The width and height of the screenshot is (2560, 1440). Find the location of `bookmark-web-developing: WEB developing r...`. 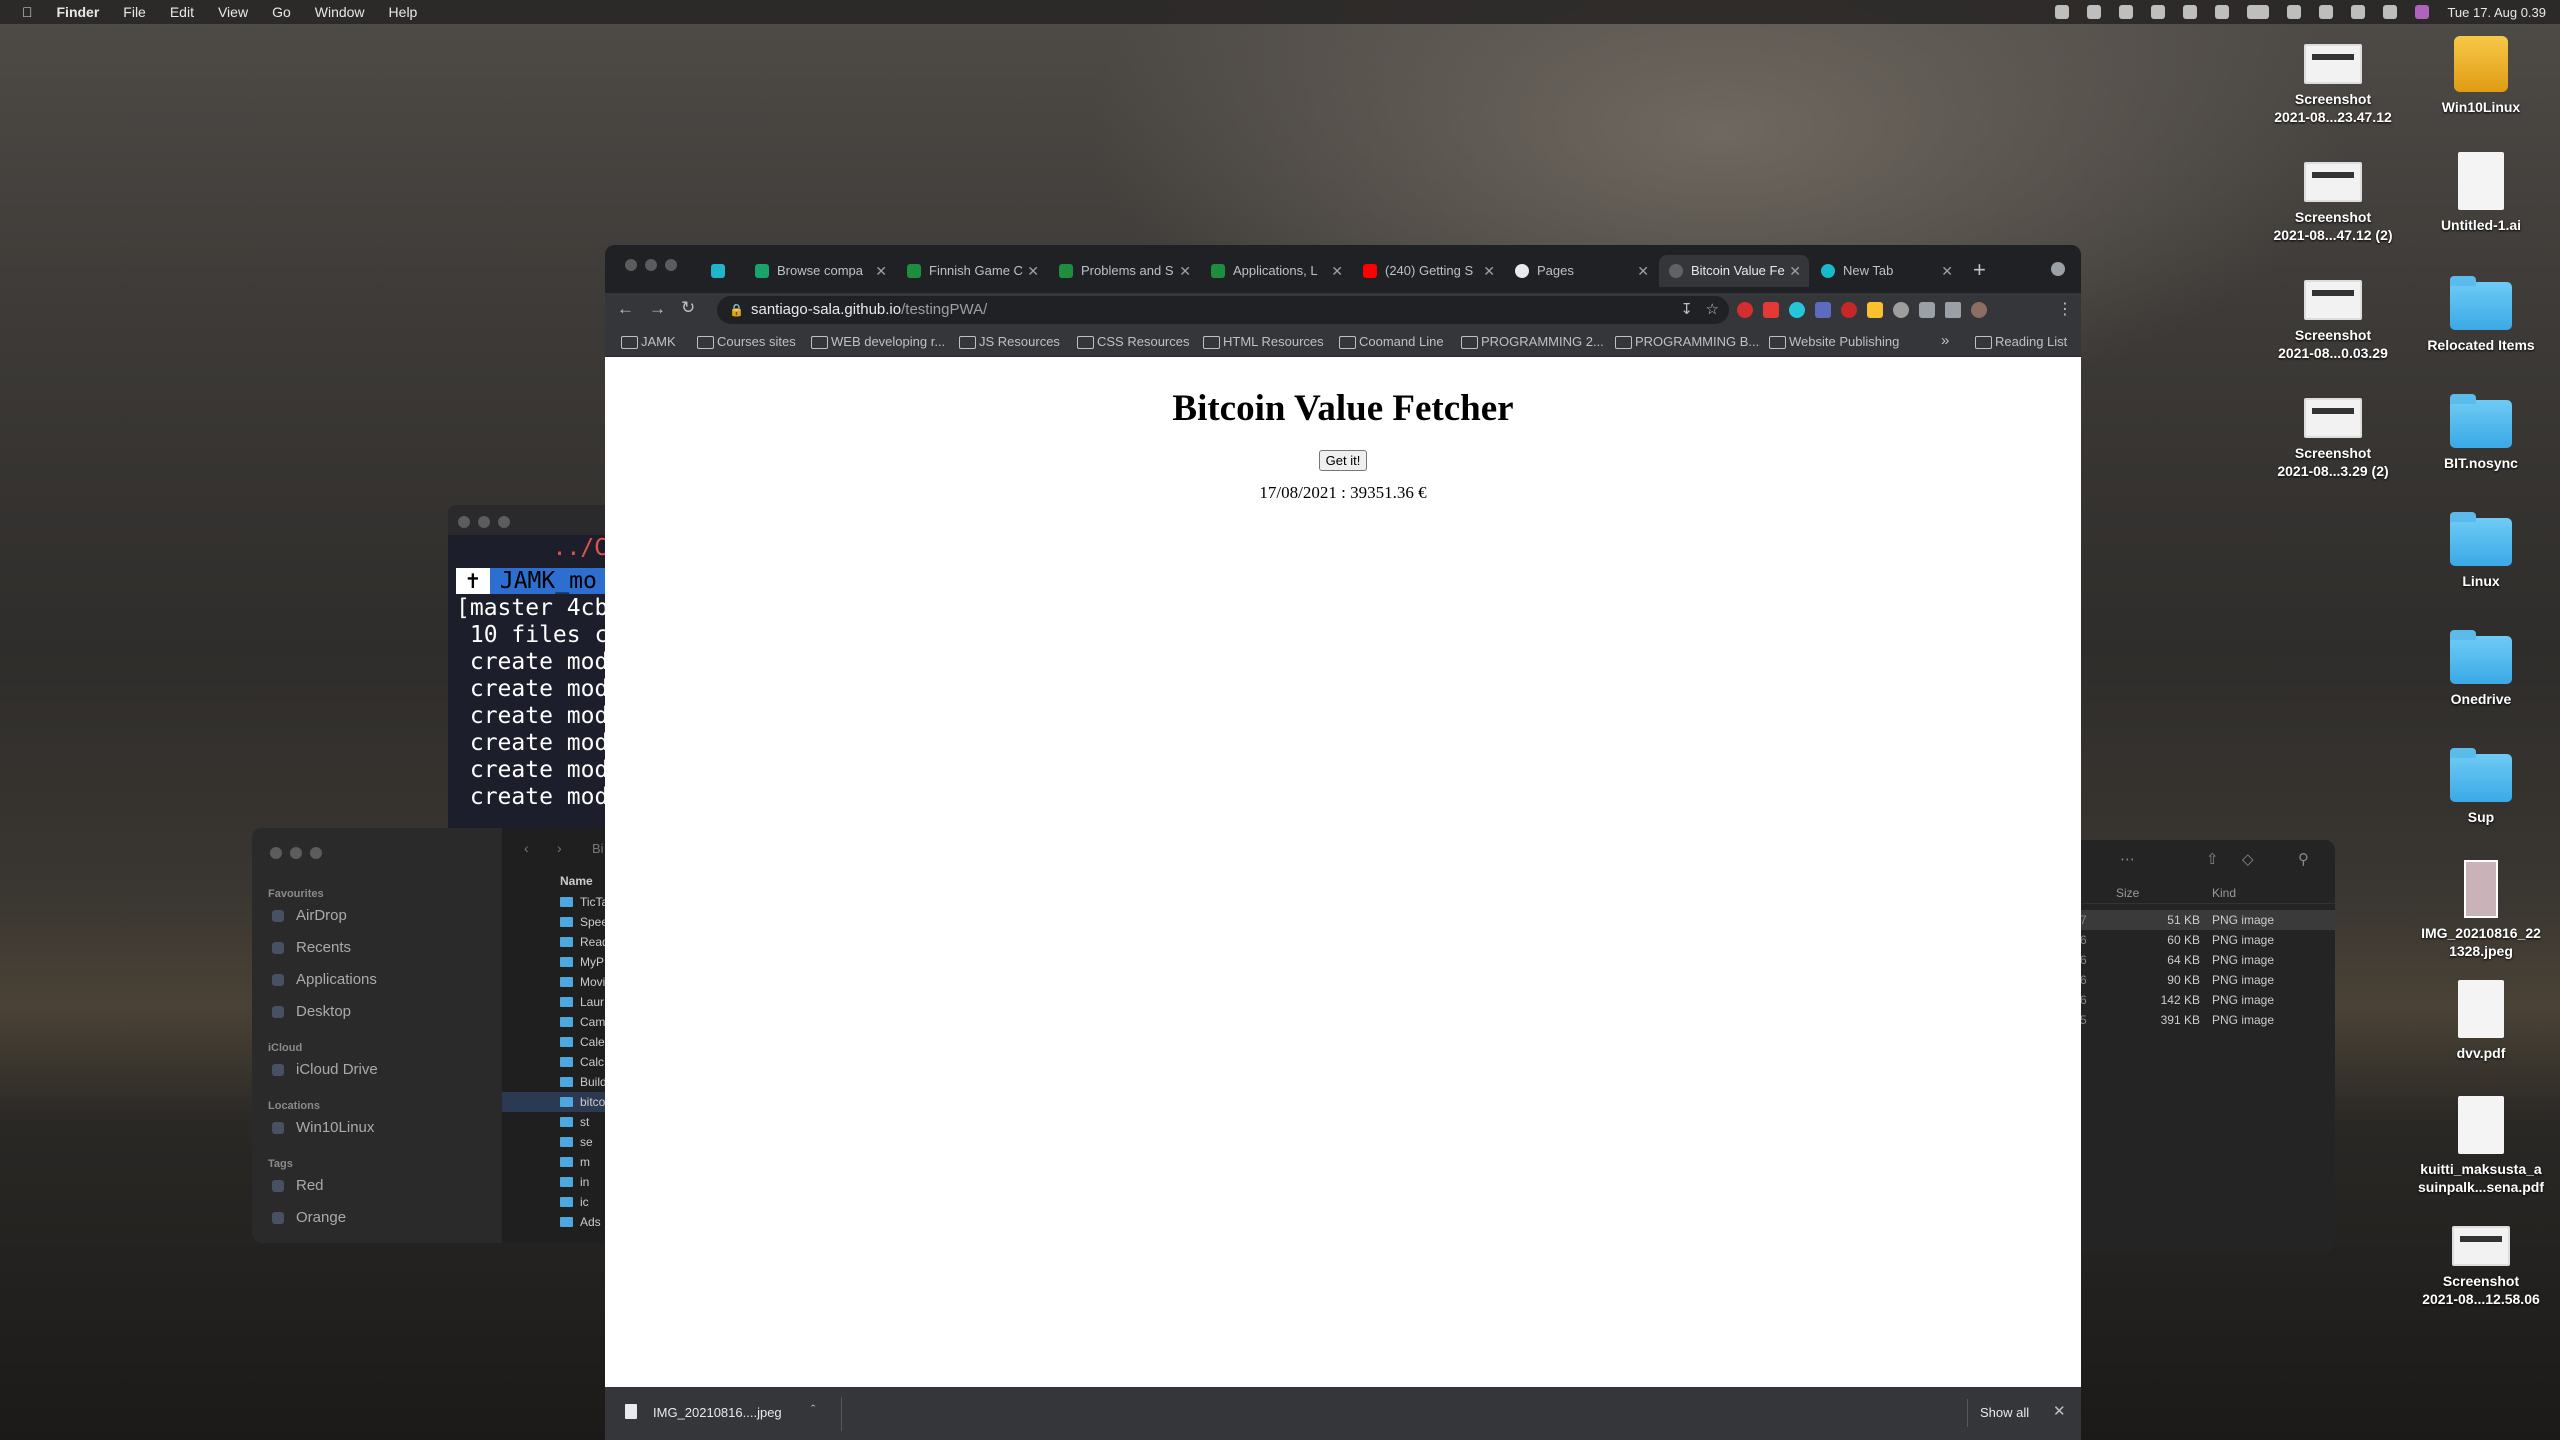

bookmark-web-developing: WEB developing r... is located at coordinates (877, 341).